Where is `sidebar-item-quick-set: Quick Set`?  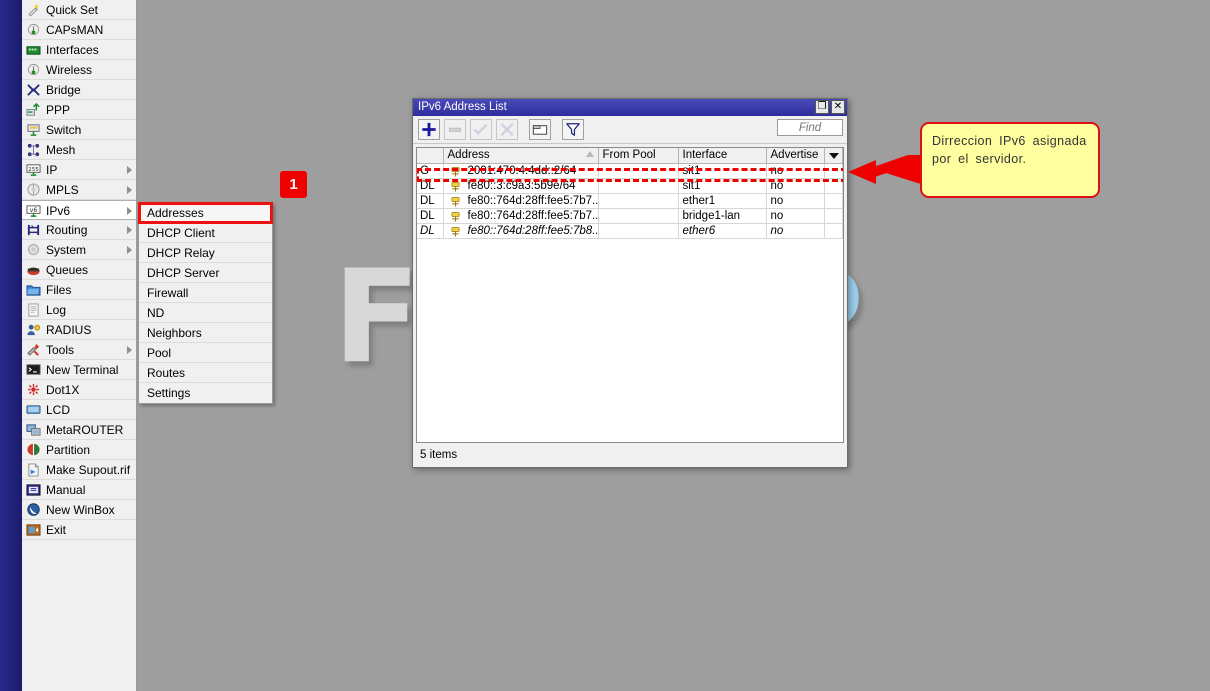
sidebar-item-quick-set: Quick Set is located at coordinates (79, 10).